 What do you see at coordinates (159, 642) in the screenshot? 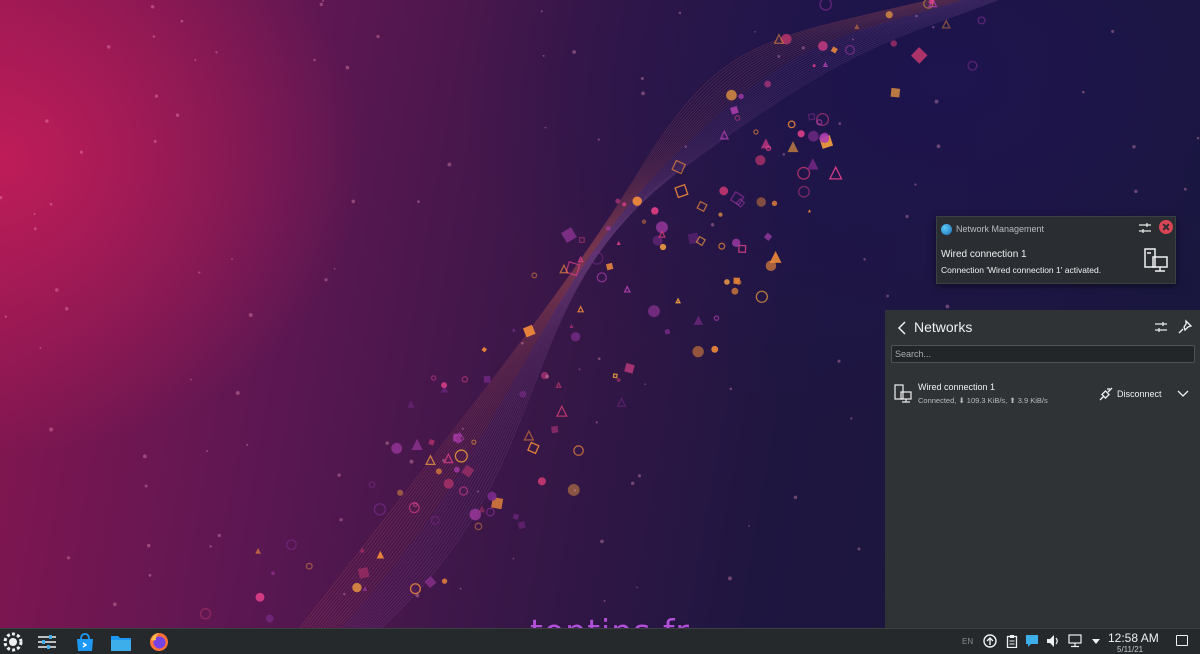
I see `firefox-icon` at bounding box center [159, 642].